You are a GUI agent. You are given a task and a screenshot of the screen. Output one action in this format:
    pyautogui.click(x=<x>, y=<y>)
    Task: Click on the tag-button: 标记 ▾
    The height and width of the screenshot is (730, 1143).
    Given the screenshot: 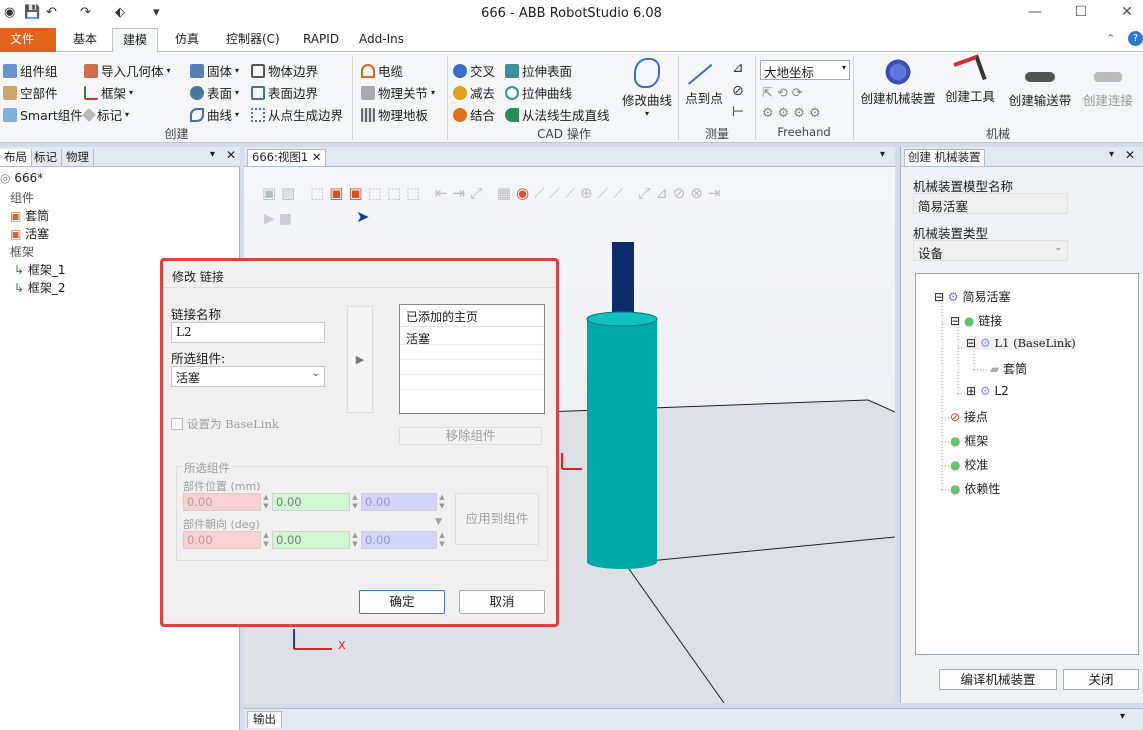 What is the action you would take?
    pyautogui.click(x=105, y=114)
    